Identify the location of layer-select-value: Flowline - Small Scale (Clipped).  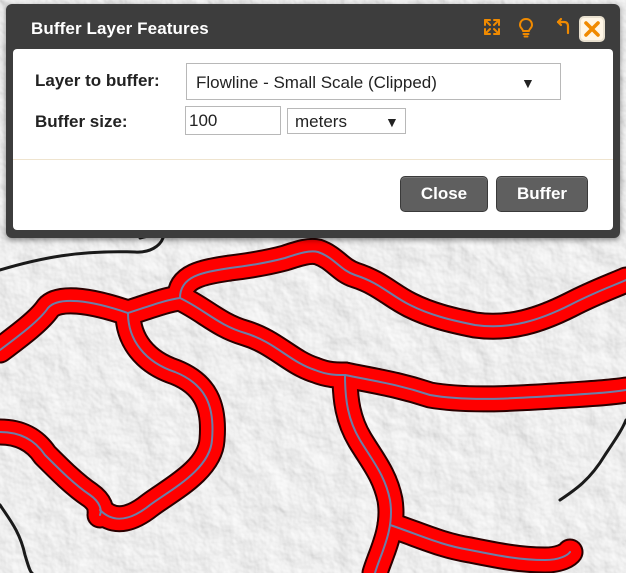
(316, 82).